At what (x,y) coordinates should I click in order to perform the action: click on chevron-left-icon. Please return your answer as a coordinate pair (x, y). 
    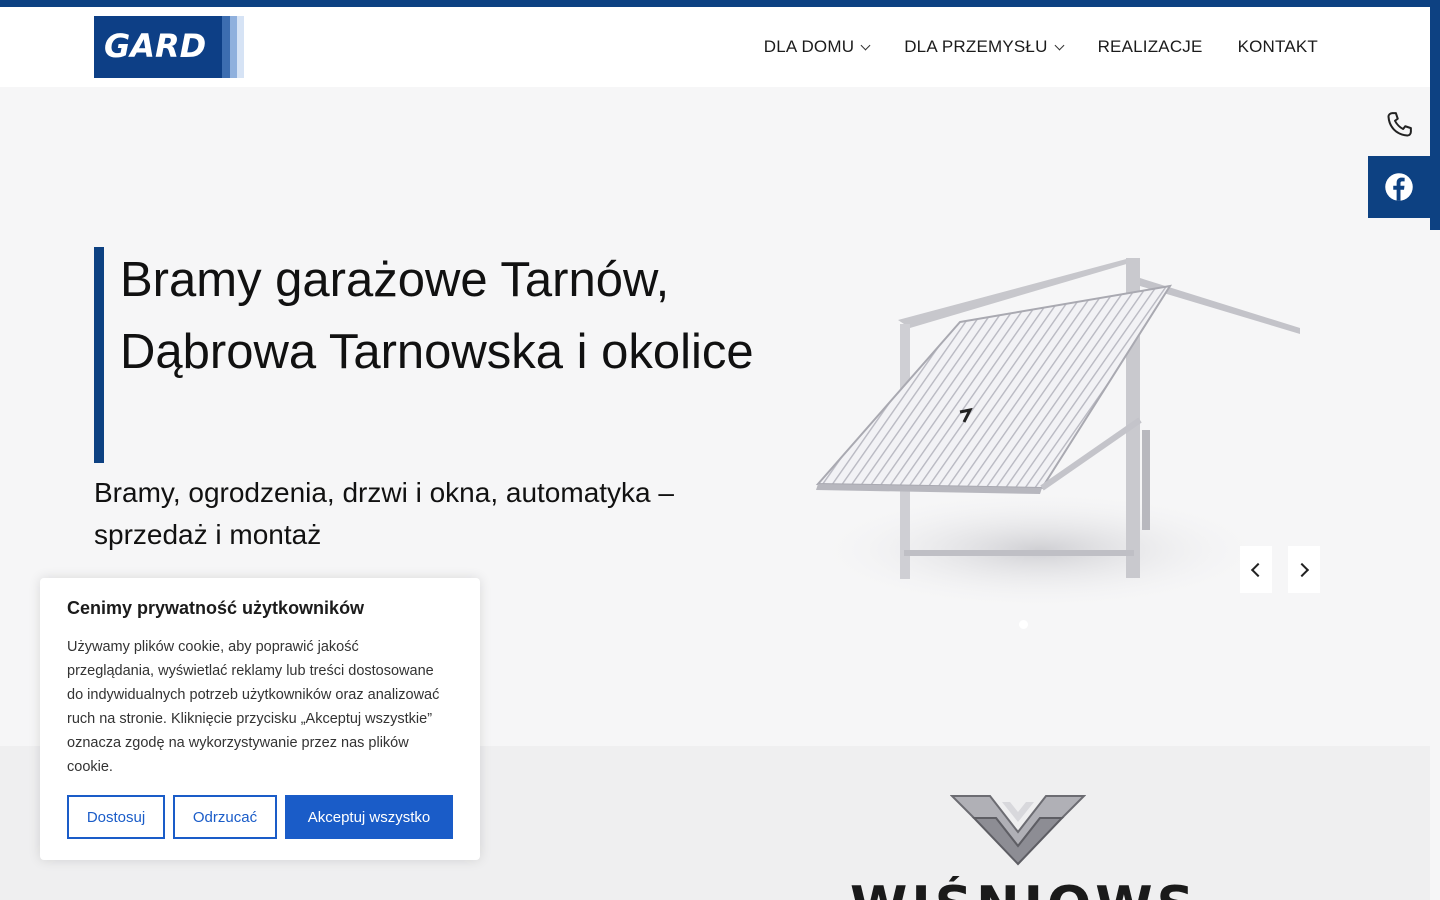
    Looking at the image, I should click on (1258, 569).